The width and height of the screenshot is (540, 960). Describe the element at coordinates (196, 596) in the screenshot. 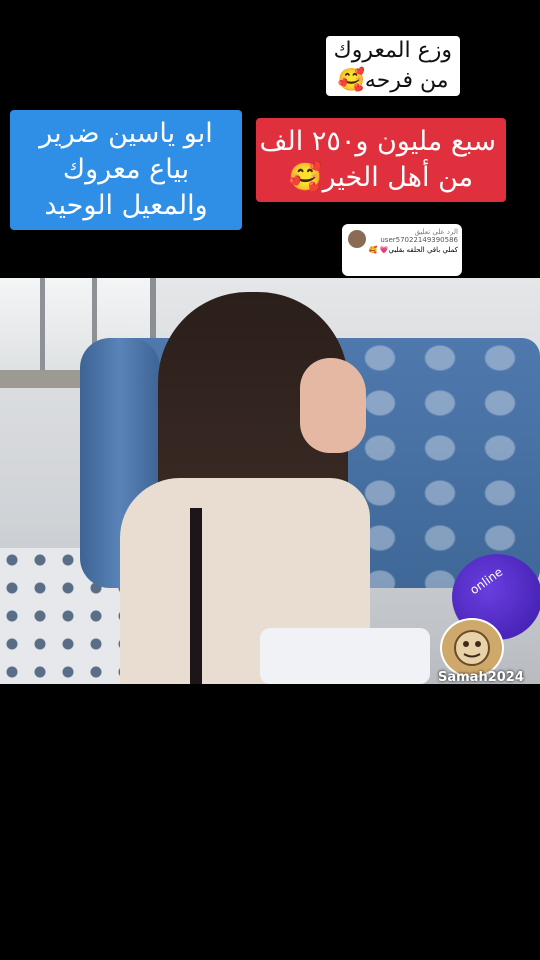

I see `jacket-trim` at that location.